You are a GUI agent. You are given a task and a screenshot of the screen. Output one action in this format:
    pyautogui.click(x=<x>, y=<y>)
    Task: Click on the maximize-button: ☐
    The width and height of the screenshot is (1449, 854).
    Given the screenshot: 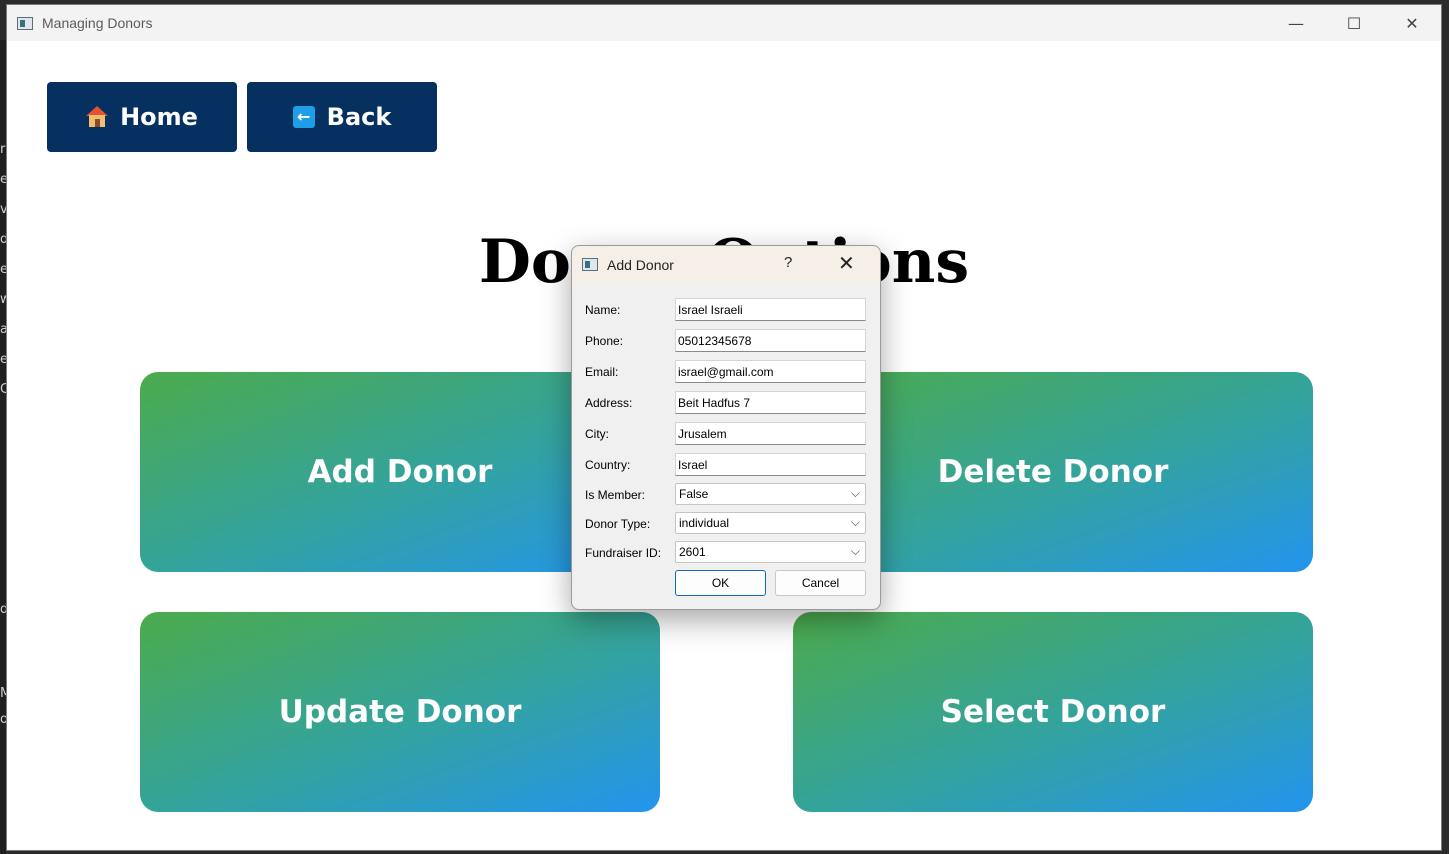 What is the action you would take?
    pyautogui.click(x=1354, y=23)
    